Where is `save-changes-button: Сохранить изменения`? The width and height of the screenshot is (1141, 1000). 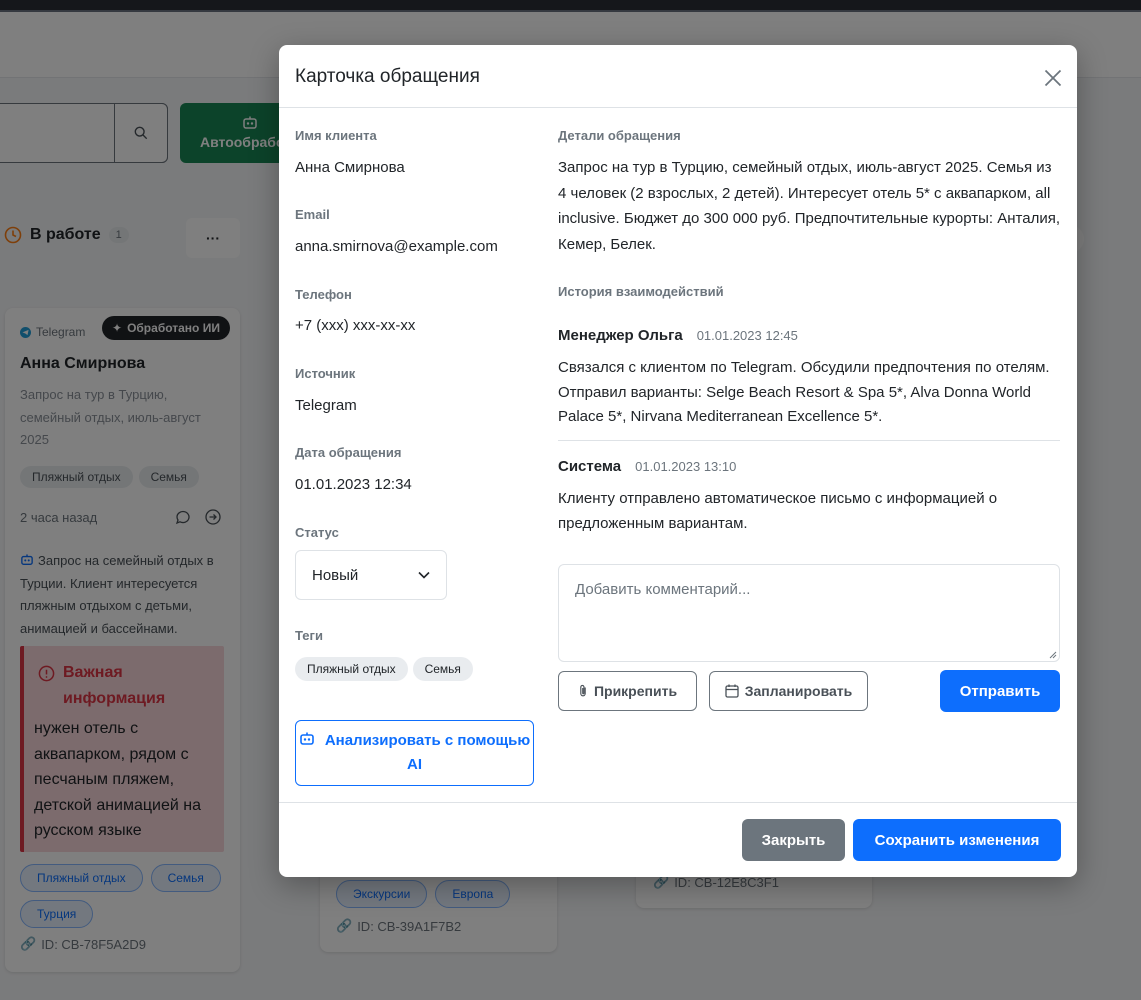
save-changes-button: Сохранить изменения is located at coordinates (957, 840).